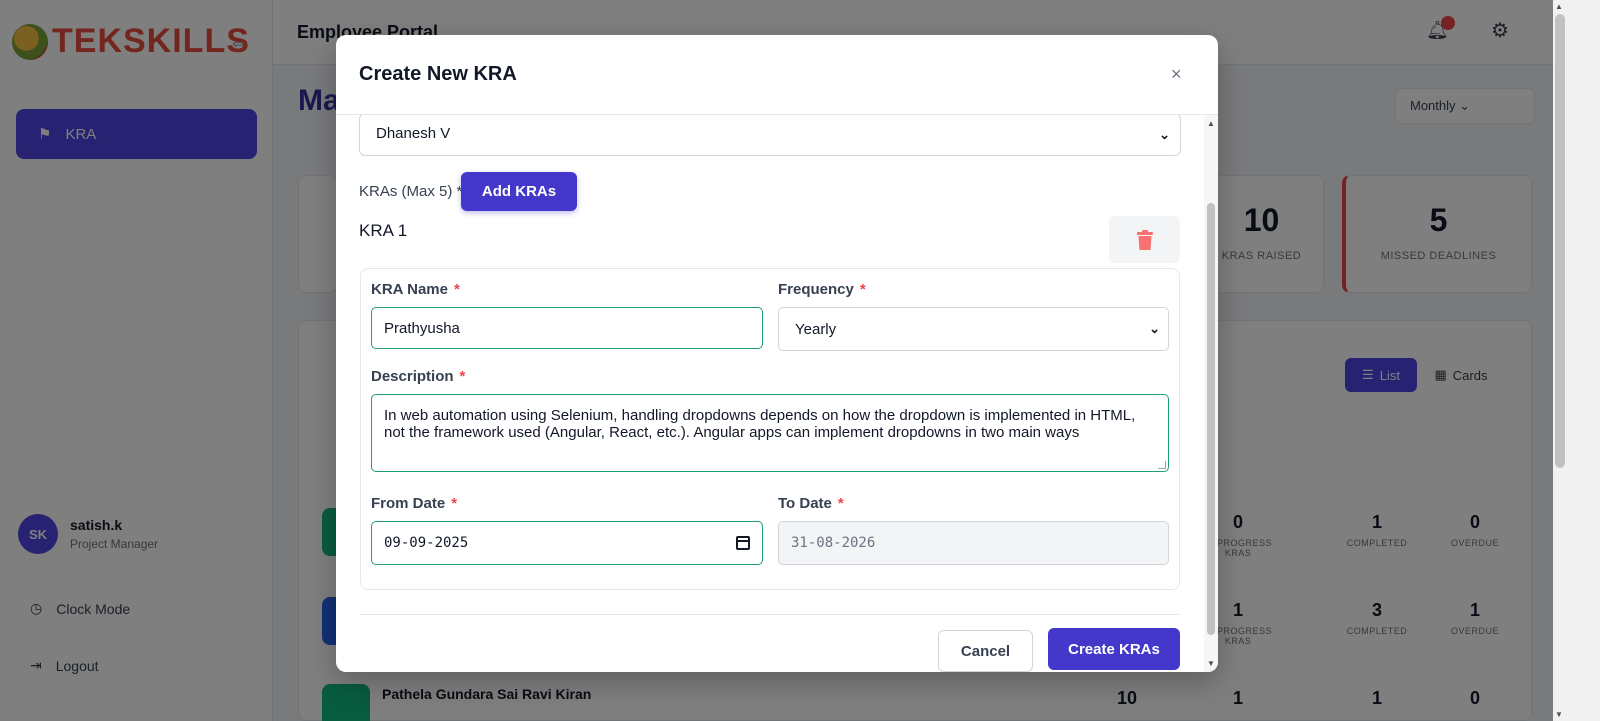  Describe the element at coordinates (426, 543) in the screenshot. I see `from-date-value: 09-09-2025` at that location.